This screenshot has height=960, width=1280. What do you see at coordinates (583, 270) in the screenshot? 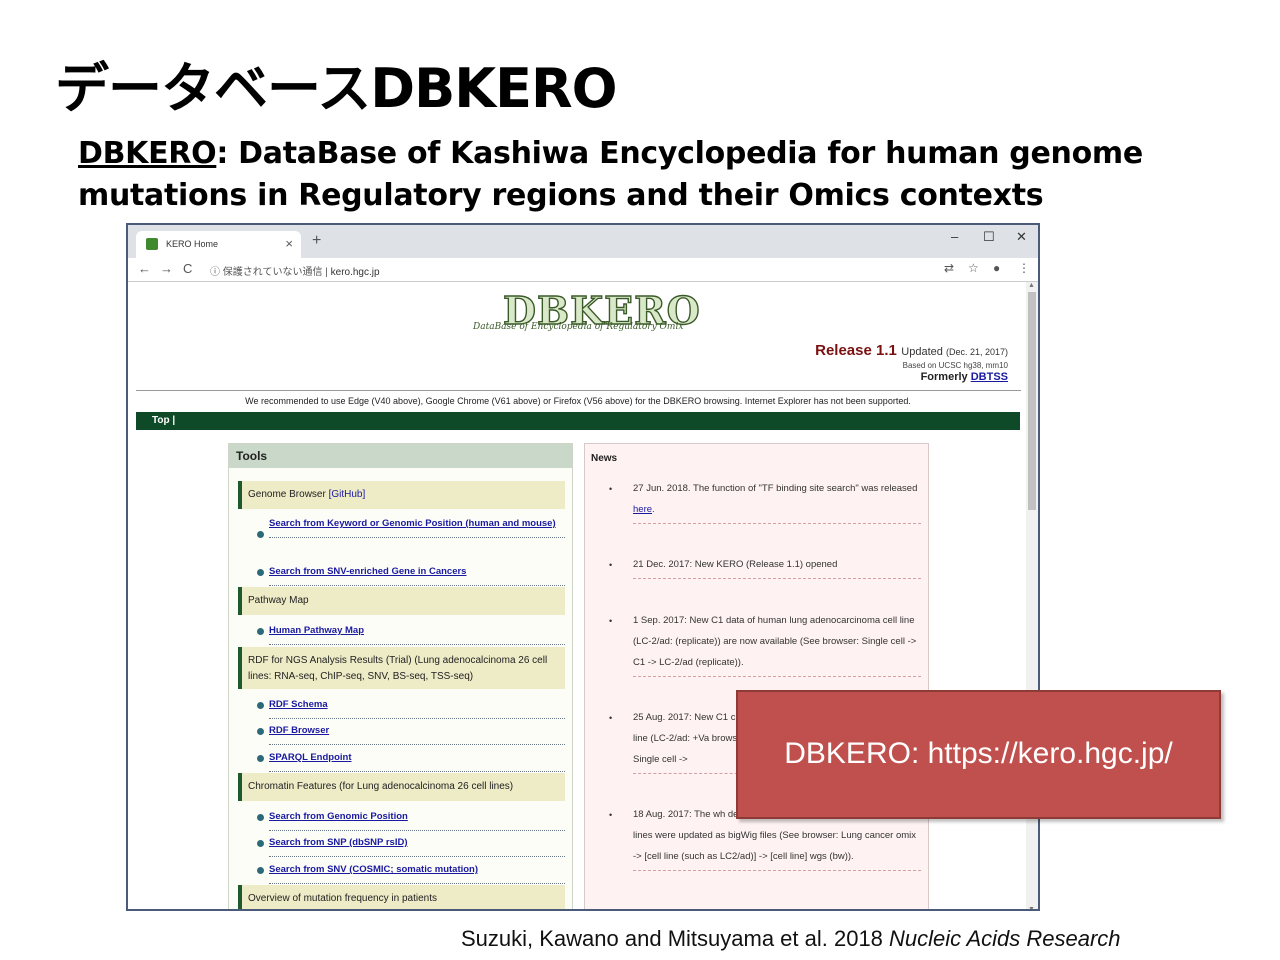
I see `address-bar: ← → C ⓘ 保護されていない通信 | kero.hgc.jp ⇄ ☆ ● ⋮` at bounding box center [583, 270].